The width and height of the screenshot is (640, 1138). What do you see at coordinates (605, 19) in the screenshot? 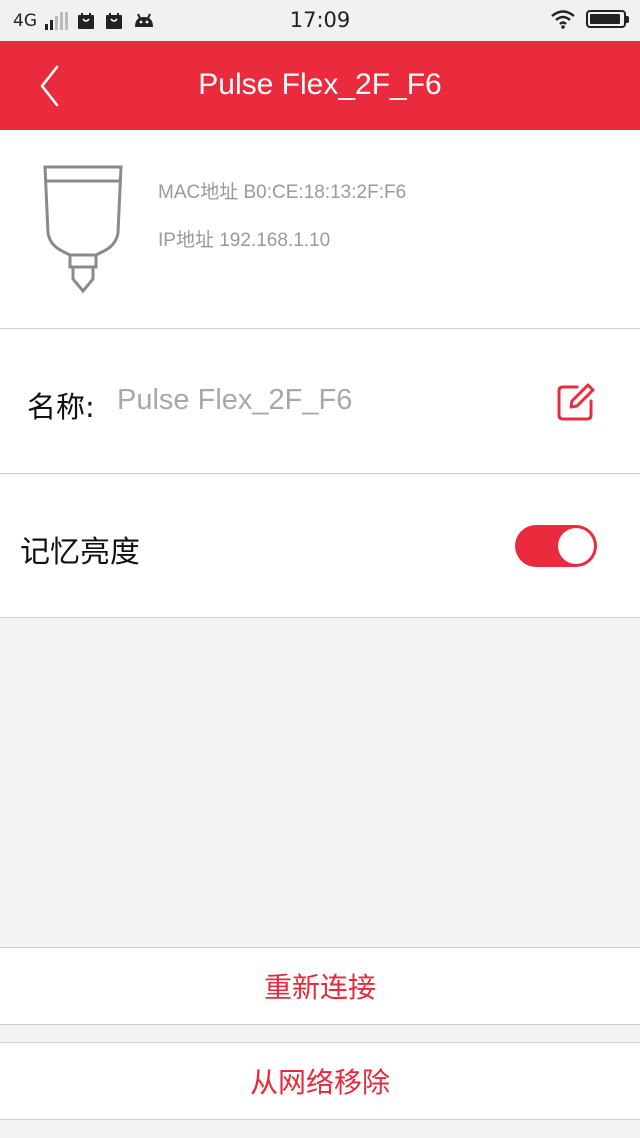
I see `battery-level` at bounding box center [605, 19].